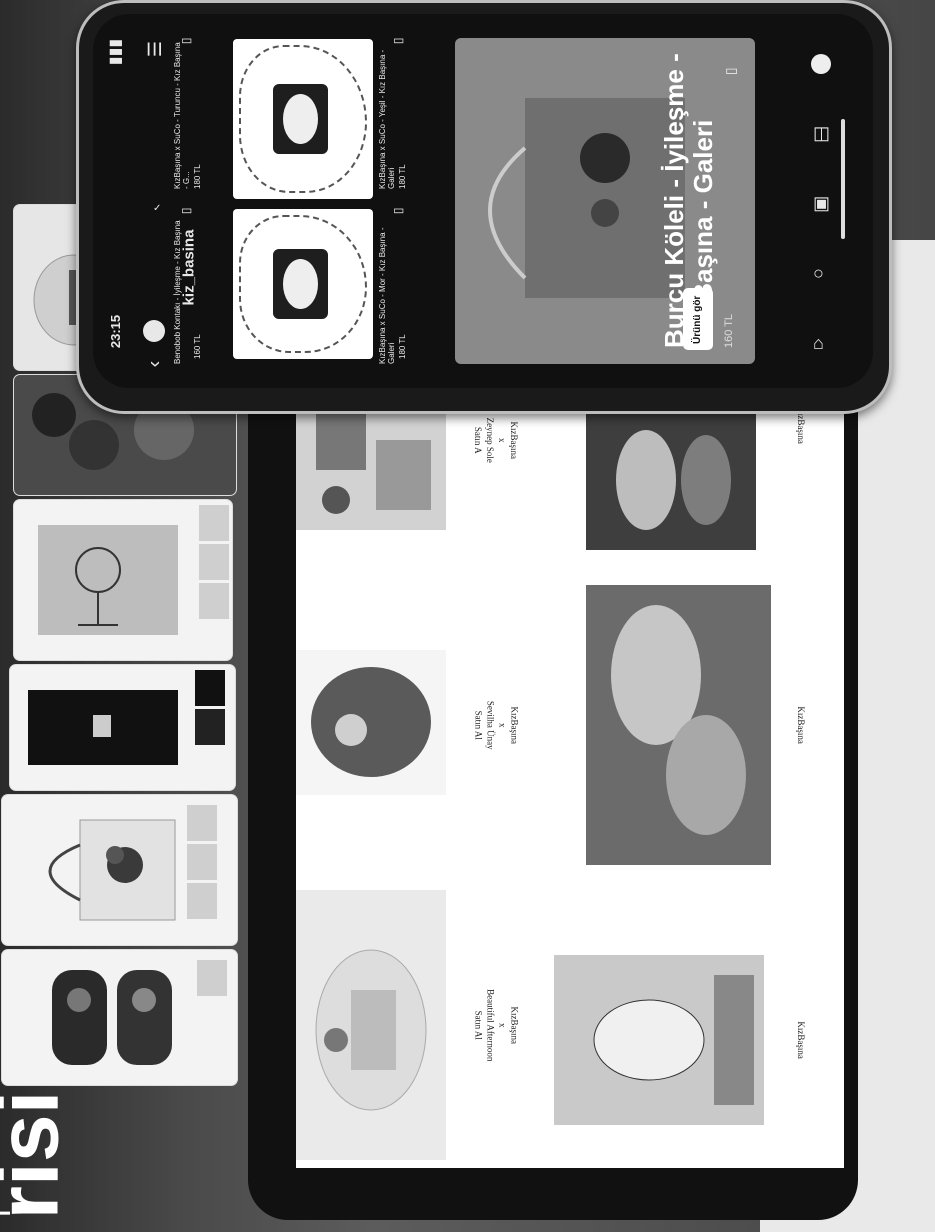 Image resolution: width=935 pixels, height=1232 pixels. Describe the element at coordinates (371, 722) in the screenshot. I see `product-image-teddy` at that location.